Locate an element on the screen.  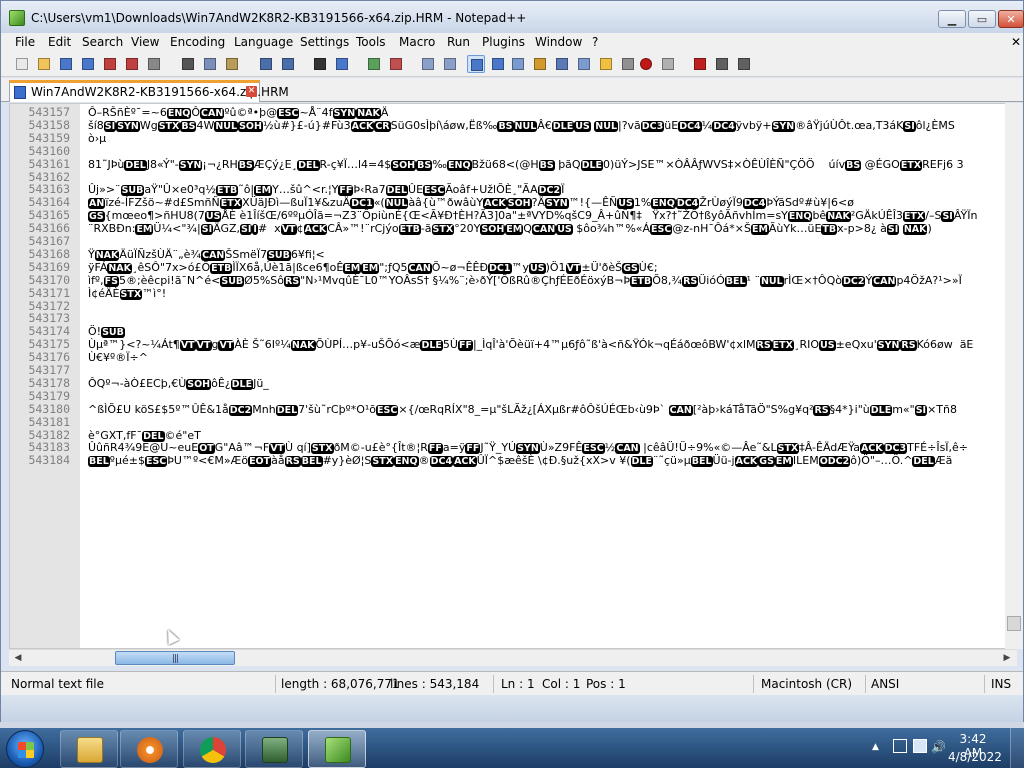
show-hidden-icons-icon: ▲ is located at coordinates (875, 747).